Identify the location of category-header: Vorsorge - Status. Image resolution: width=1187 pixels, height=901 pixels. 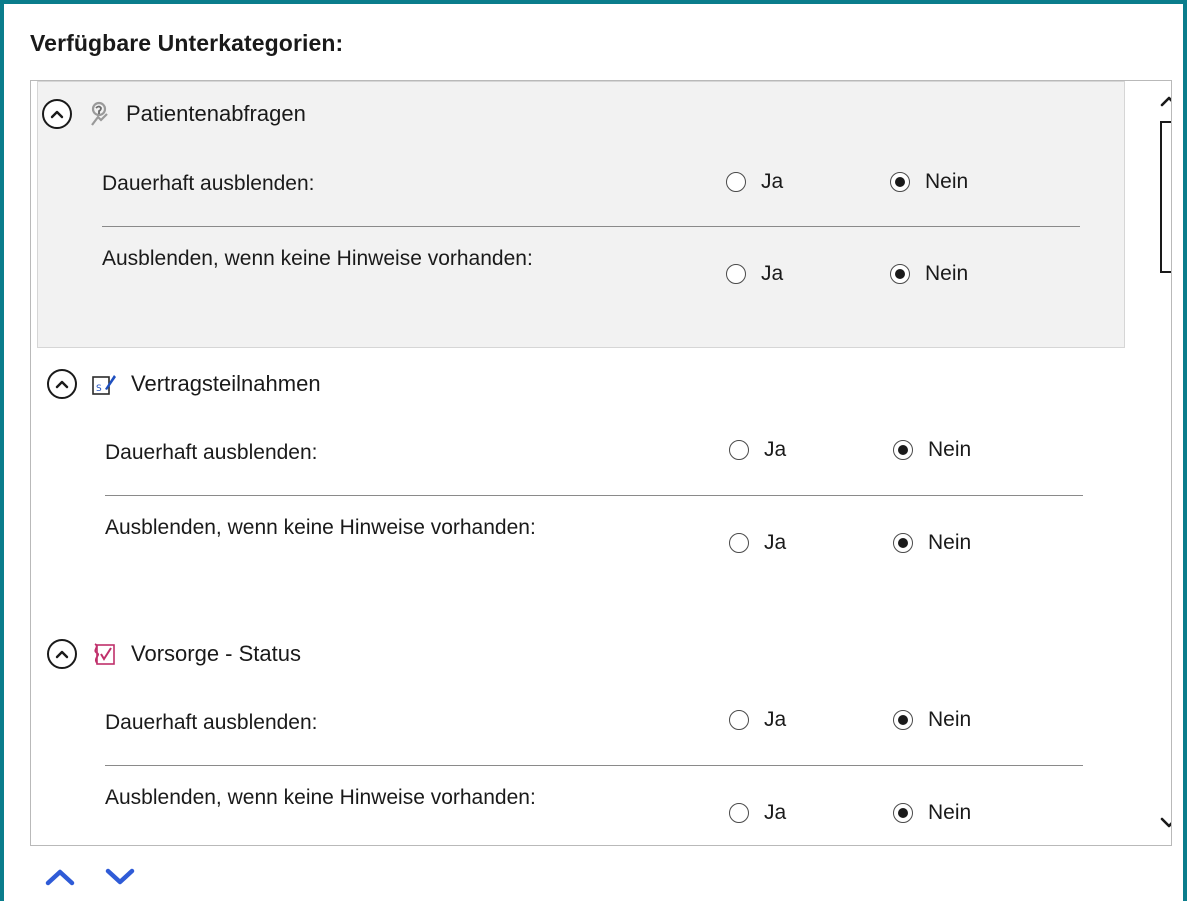
(174, 654).